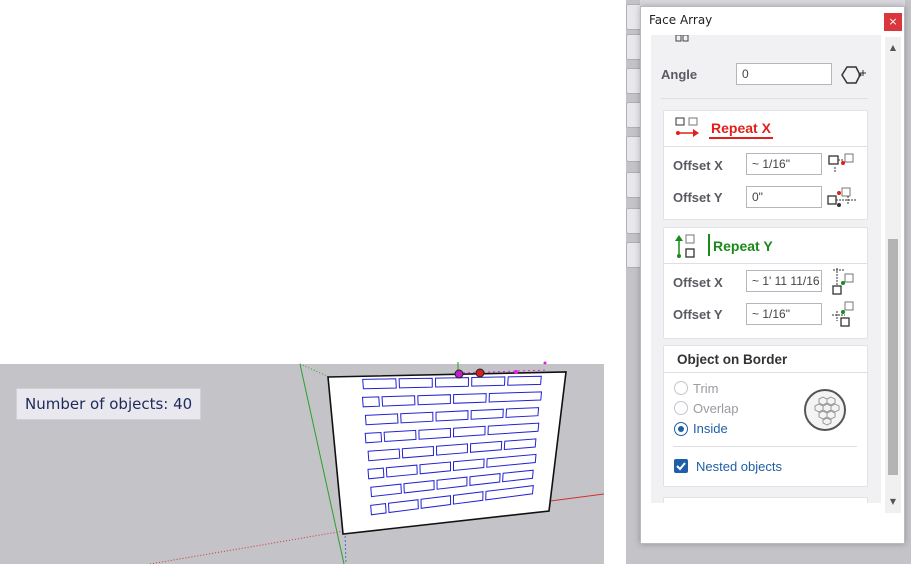 The height and width of the screenshot is (564, 911). What do you see at coordinates (765, 446) in the screenshot?
I see `nested-divider` at bounding box center [765, 446].